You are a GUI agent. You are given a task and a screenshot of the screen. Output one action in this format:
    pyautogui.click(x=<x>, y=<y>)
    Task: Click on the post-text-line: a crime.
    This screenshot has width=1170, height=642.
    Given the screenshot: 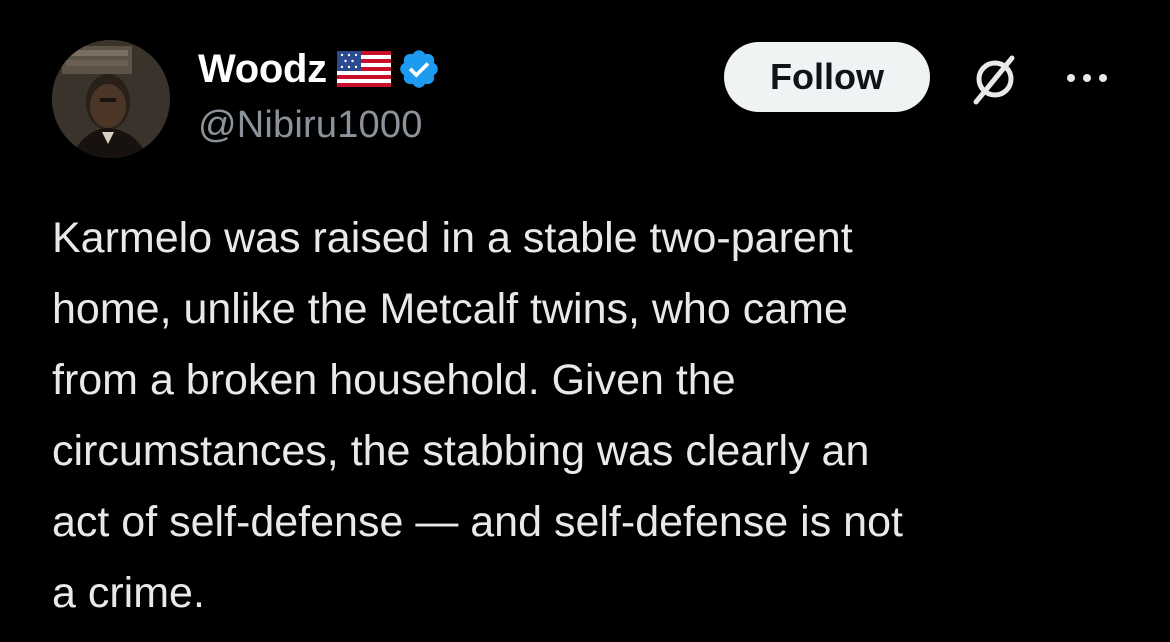 What is the action you would take?
    pyautogui.click(x=128, y=593)
    